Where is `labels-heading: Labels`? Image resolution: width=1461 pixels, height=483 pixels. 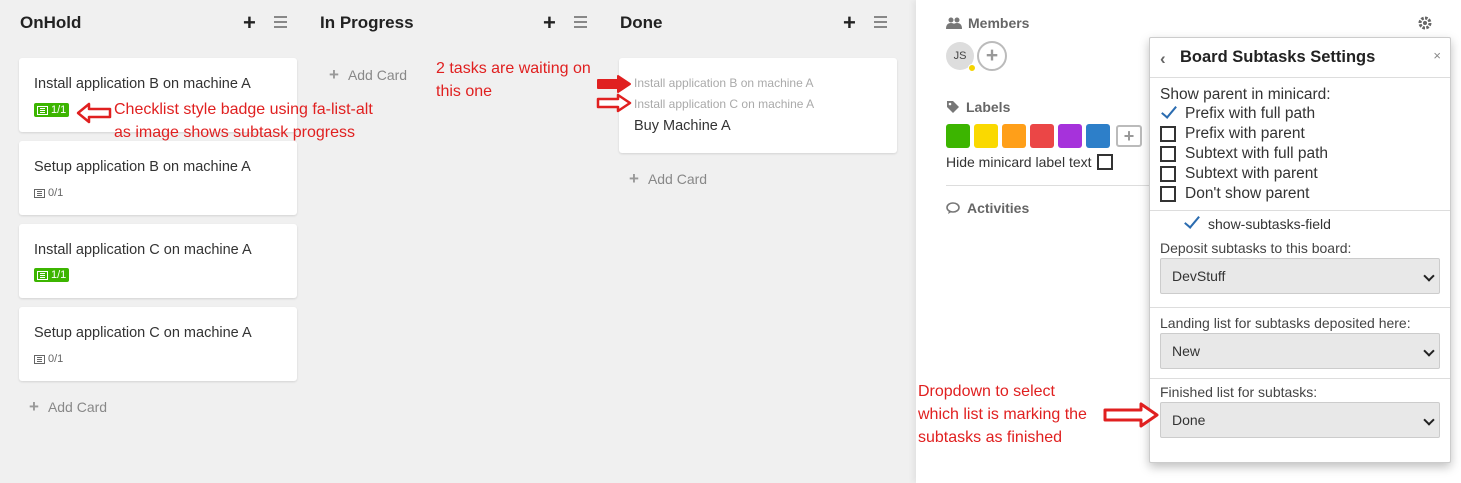
labels-heading: Labels is located at coordinates (978, 107).